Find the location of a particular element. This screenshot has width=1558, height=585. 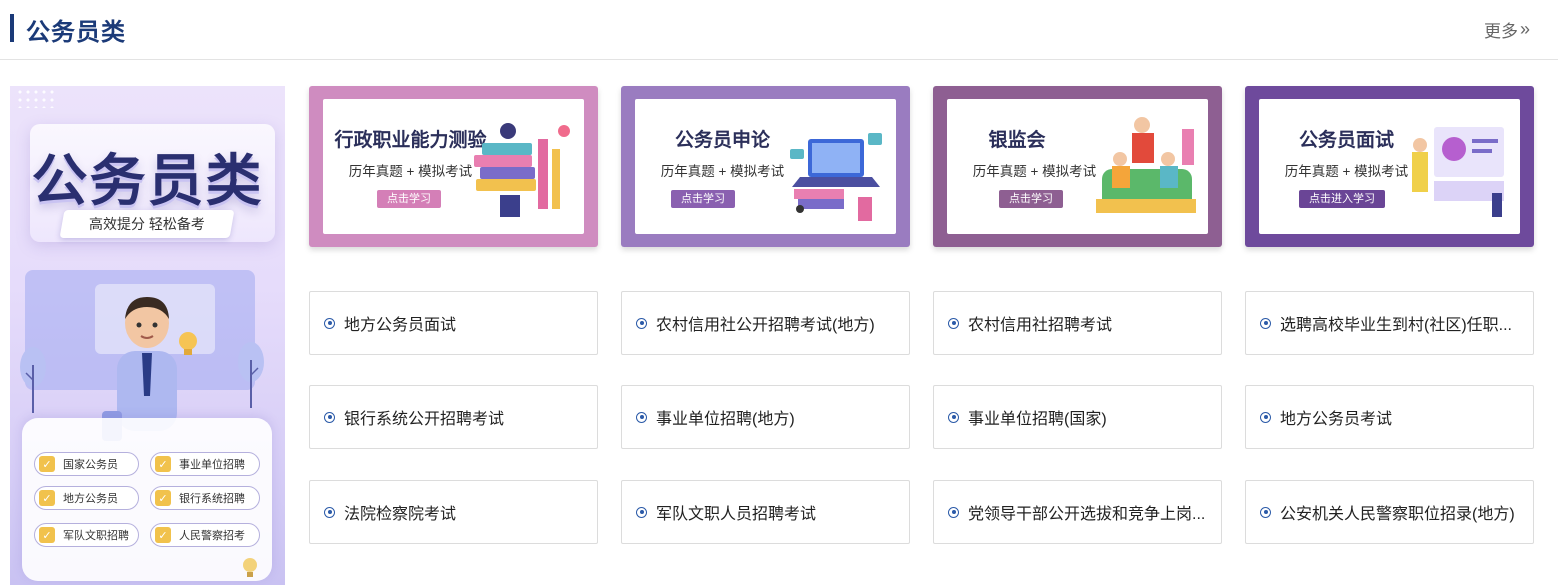

exam-link: 事业单位招聘(地方) is located at coordinates (765, 417).